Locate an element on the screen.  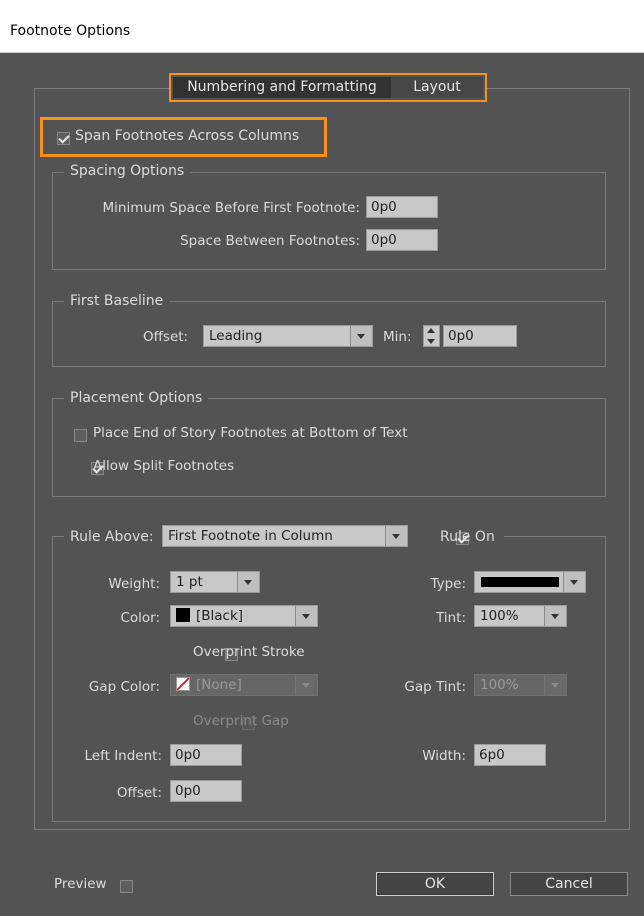
ok-button: OK is located at coordinates (435, 884).